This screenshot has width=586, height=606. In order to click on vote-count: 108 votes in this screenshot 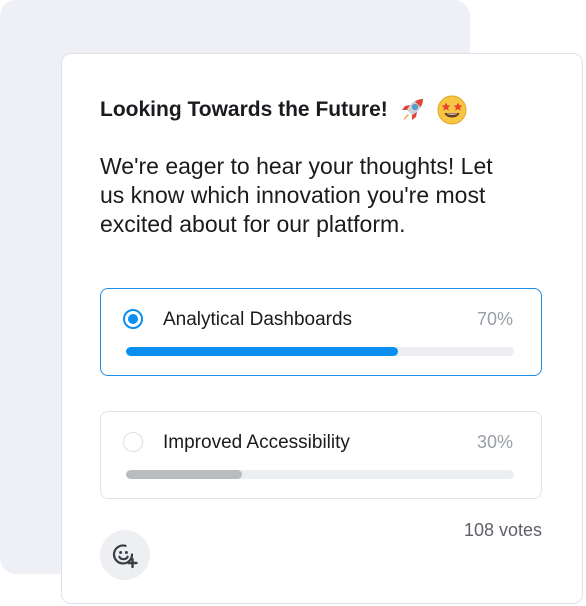, I will do `click(502, 530)`.